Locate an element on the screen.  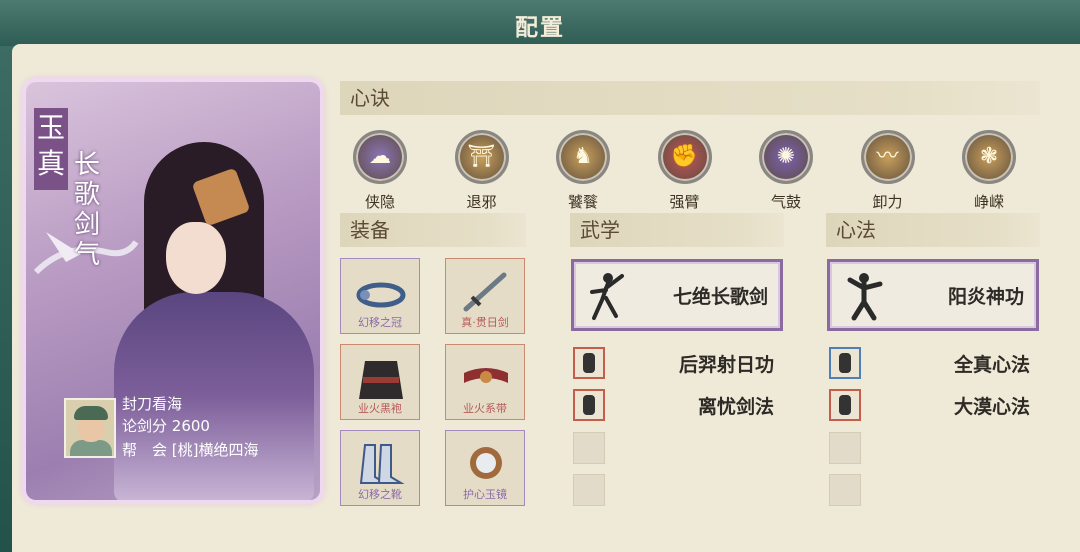
xinjue-glyph: ♞ is located at coordinates (583, 156).